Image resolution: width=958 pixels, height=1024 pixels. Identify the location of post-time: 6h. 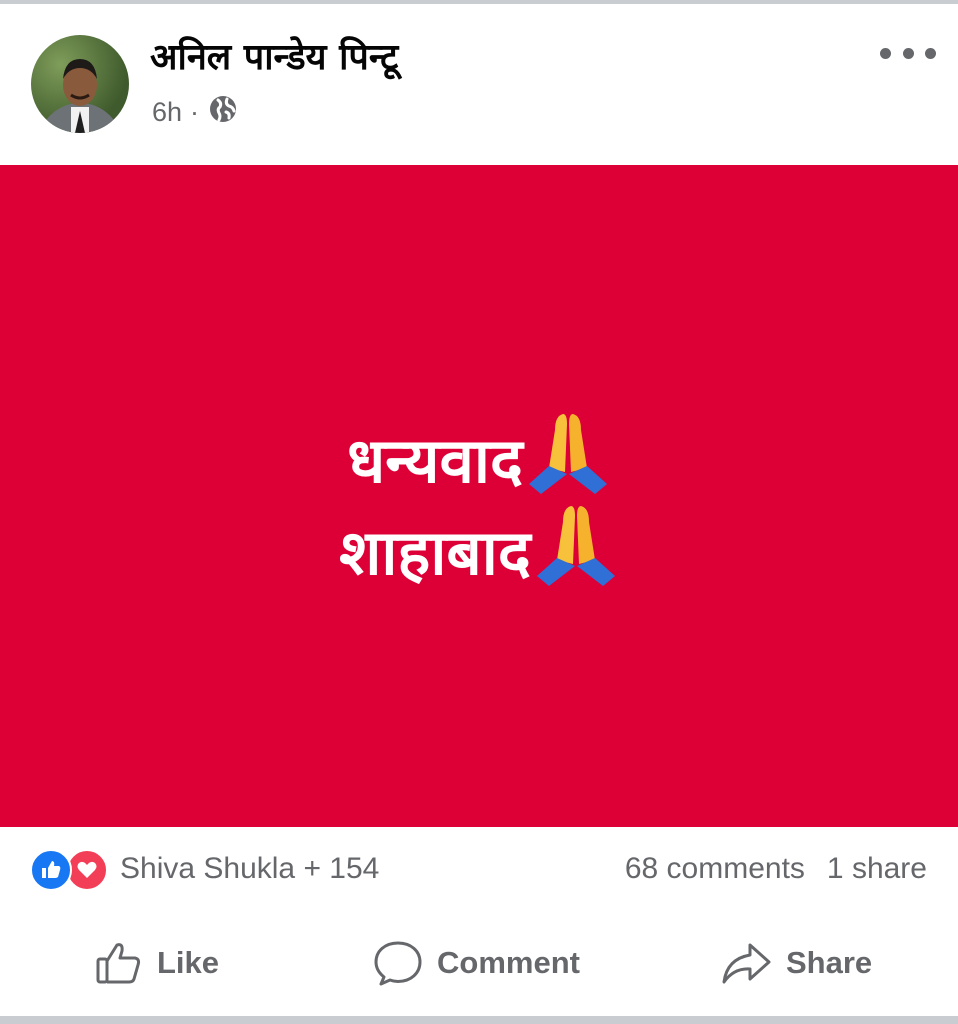
(167, 112).